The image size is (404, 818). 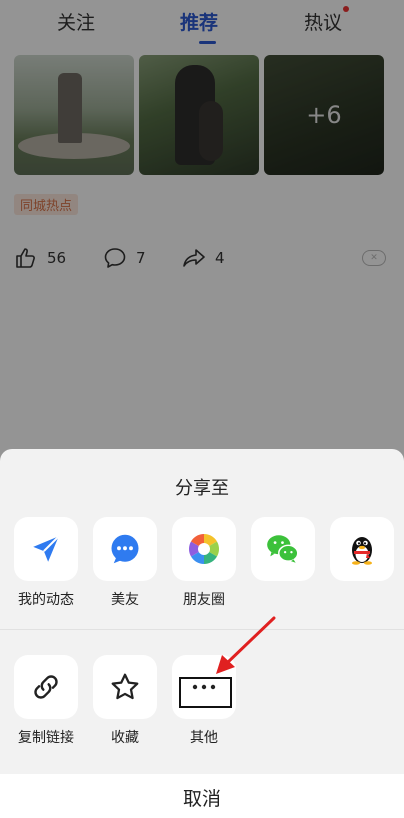 What do you see at coordinates (329, 810) in the screenshot?
I see `watermark-url: jingyan.baidu.com` at bounding box center [329, 810].